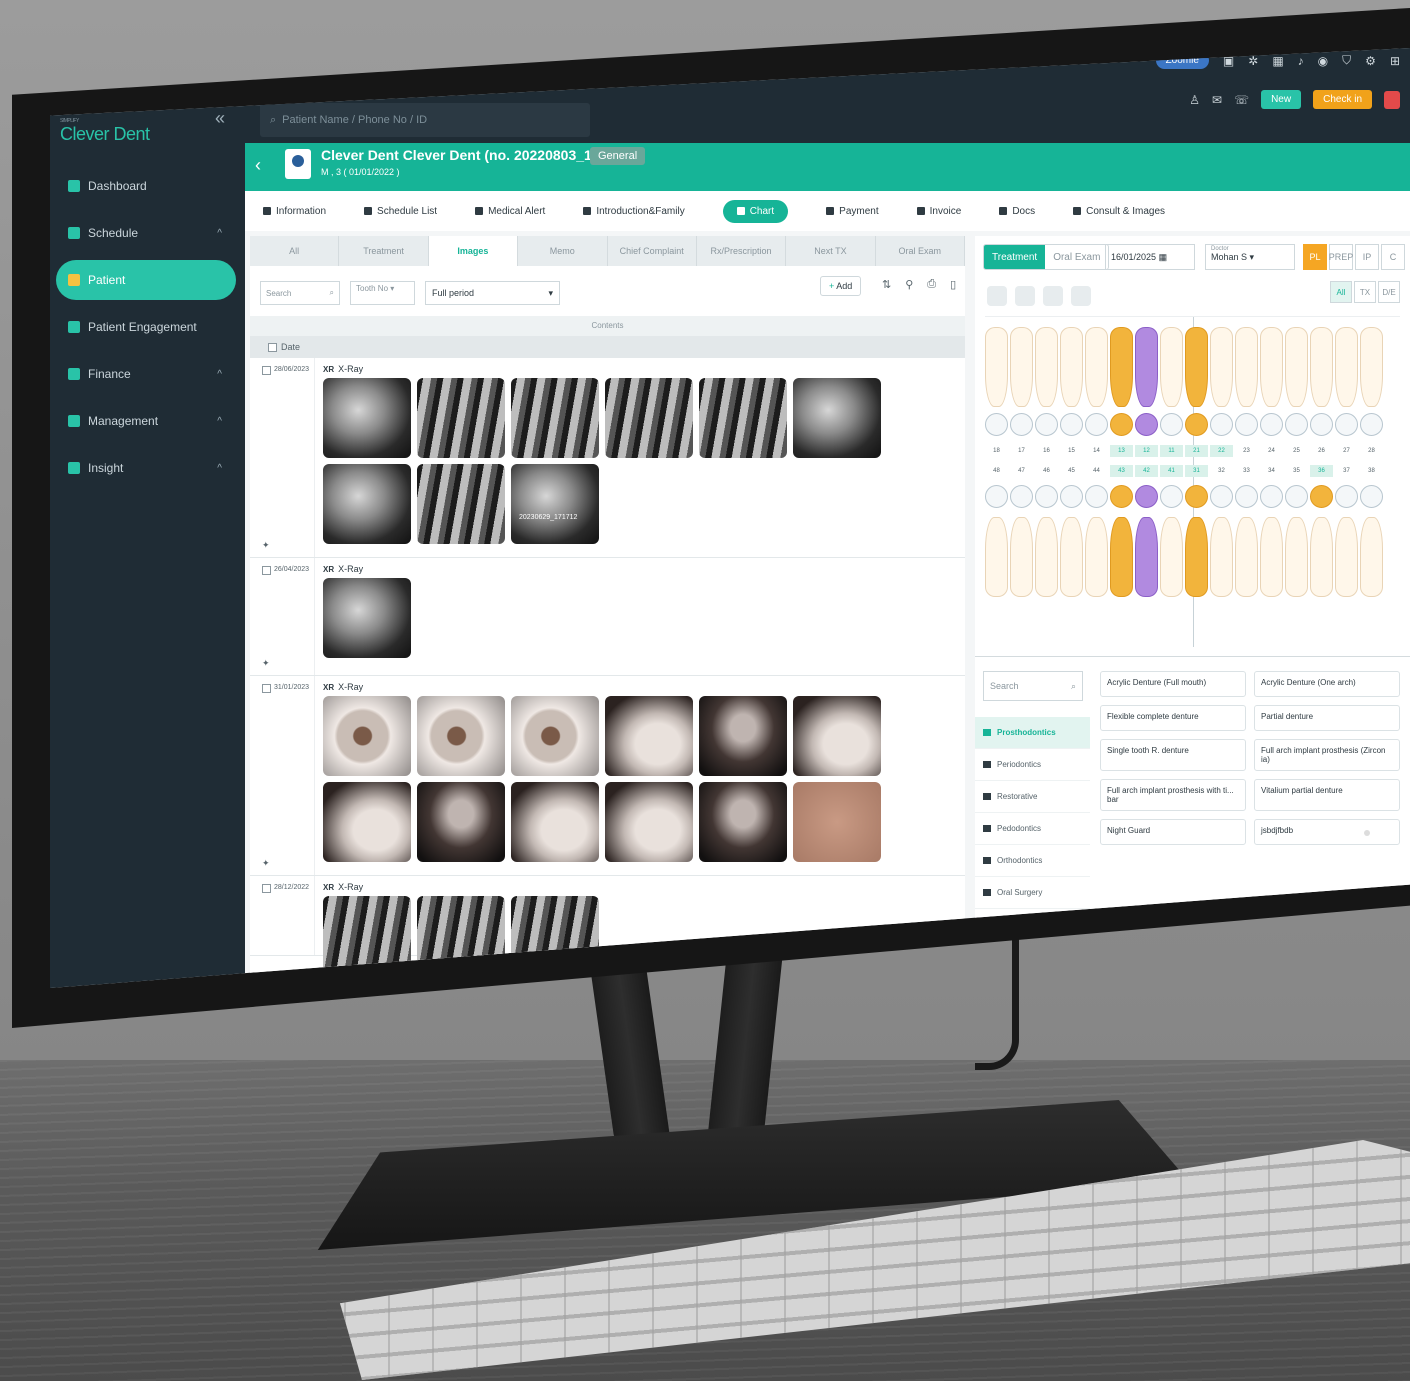  I want to click on history-icon, so click(1081, 296).